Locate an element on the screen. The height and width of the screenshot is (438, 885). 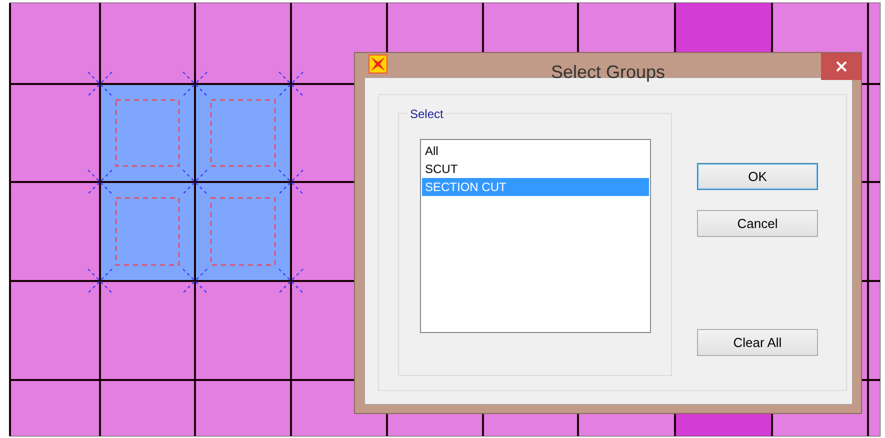
dialog-button: Cancel is located at coordinates (757, 223).